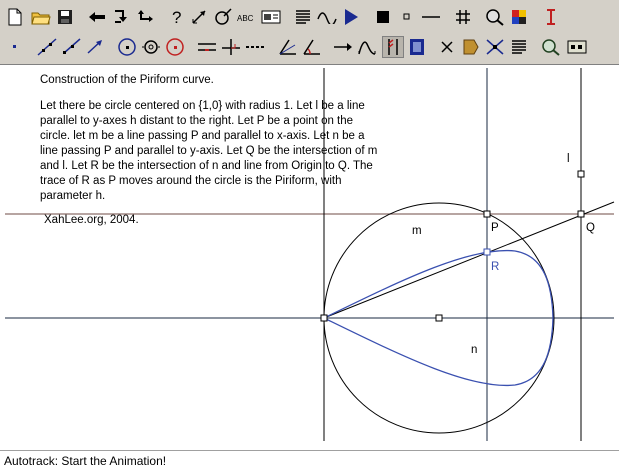  Describe the element at coordinates (309, 461) in the screenshot. I see `status-bar: Autotrack: Start the Animation!` at that location.